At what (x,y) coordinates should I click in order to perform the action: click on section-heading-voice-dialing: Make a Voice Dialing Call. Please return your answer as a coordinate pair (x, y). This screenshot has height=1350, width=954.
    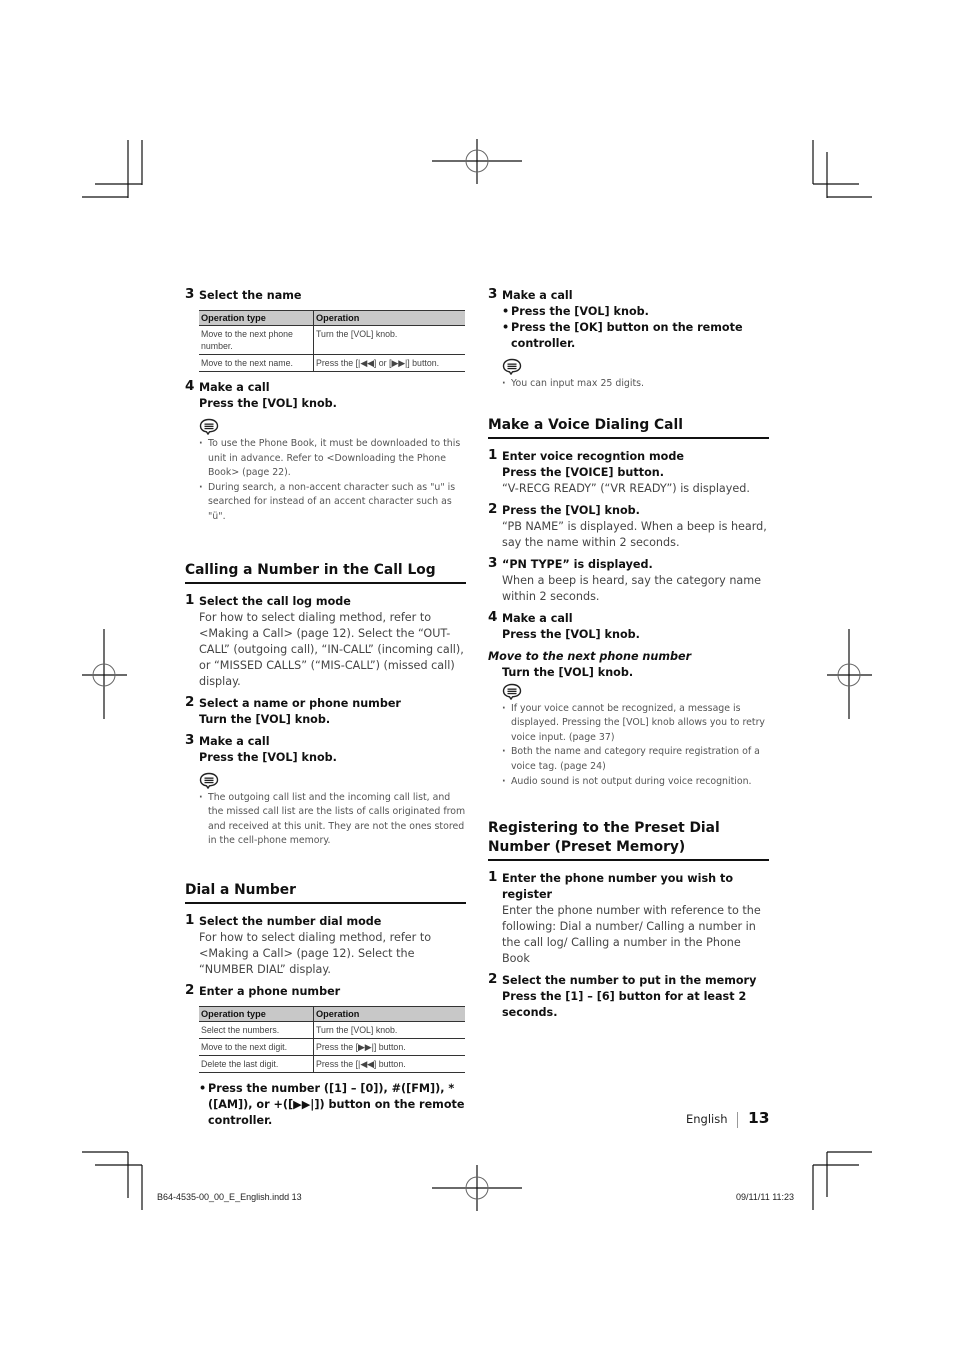
    Looking at the image, I should click on (628, 427).